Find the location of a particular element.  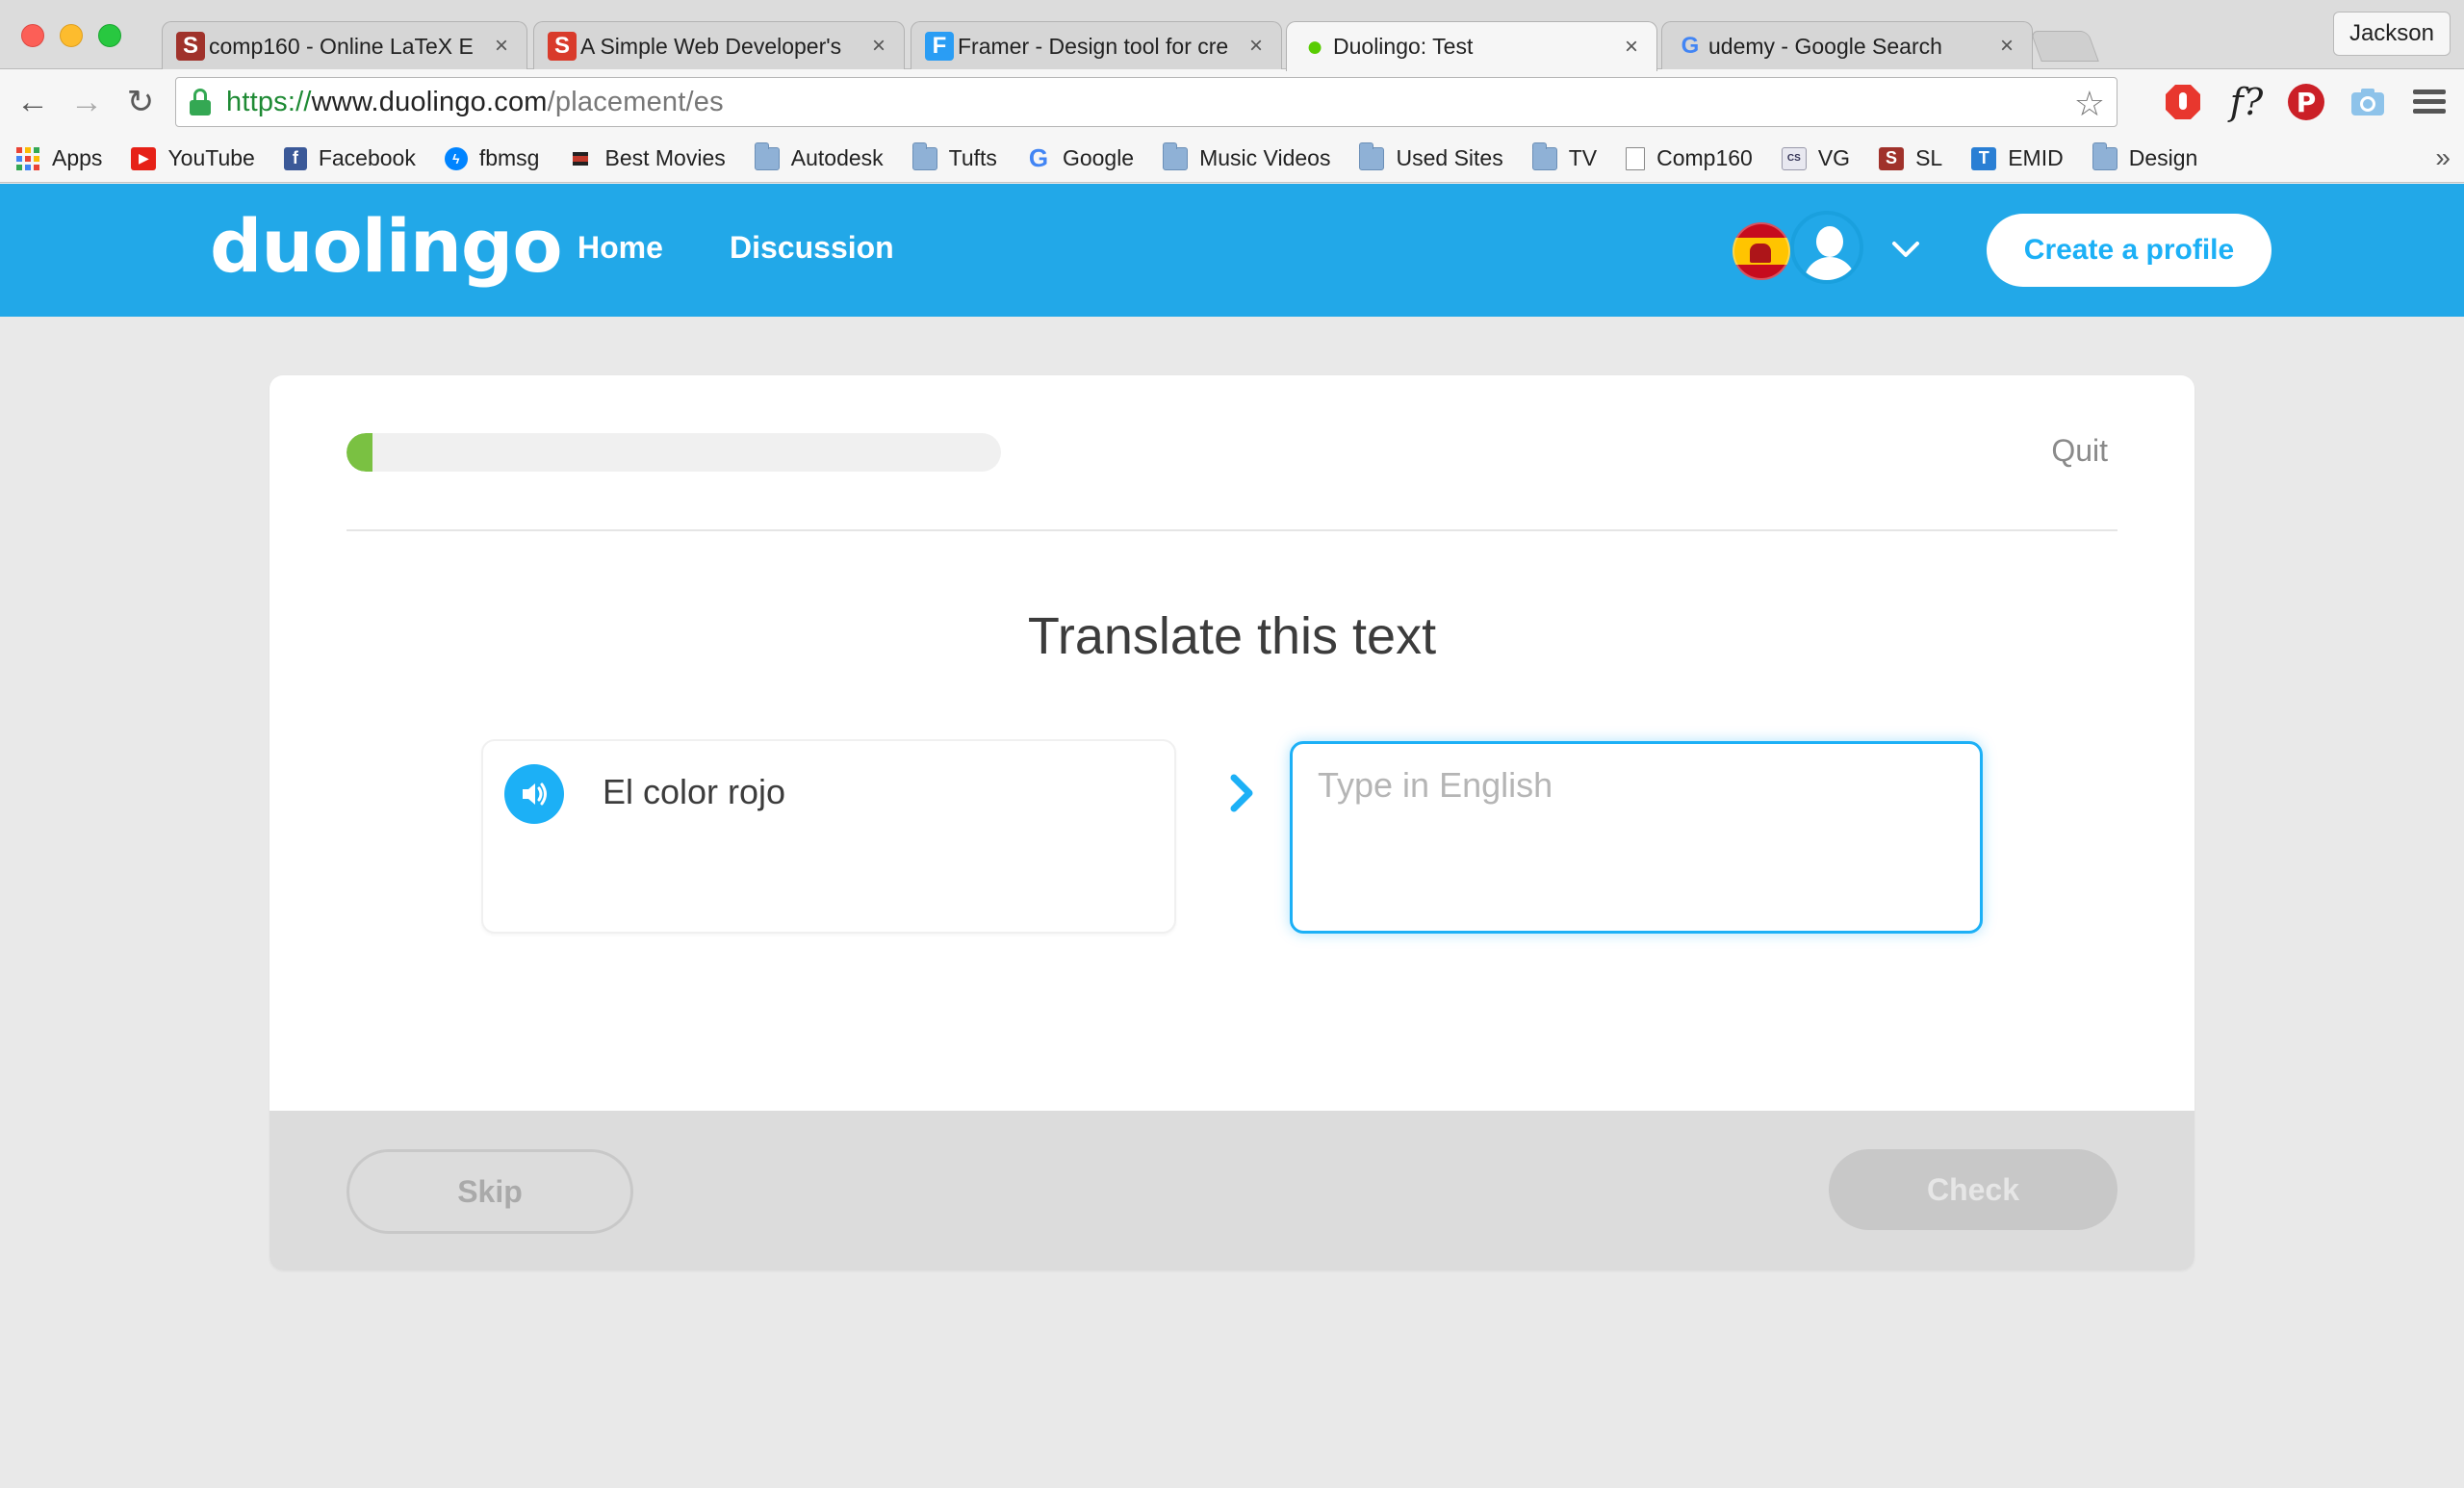

chevron-down-icon is located at coordinates (1905, 250).